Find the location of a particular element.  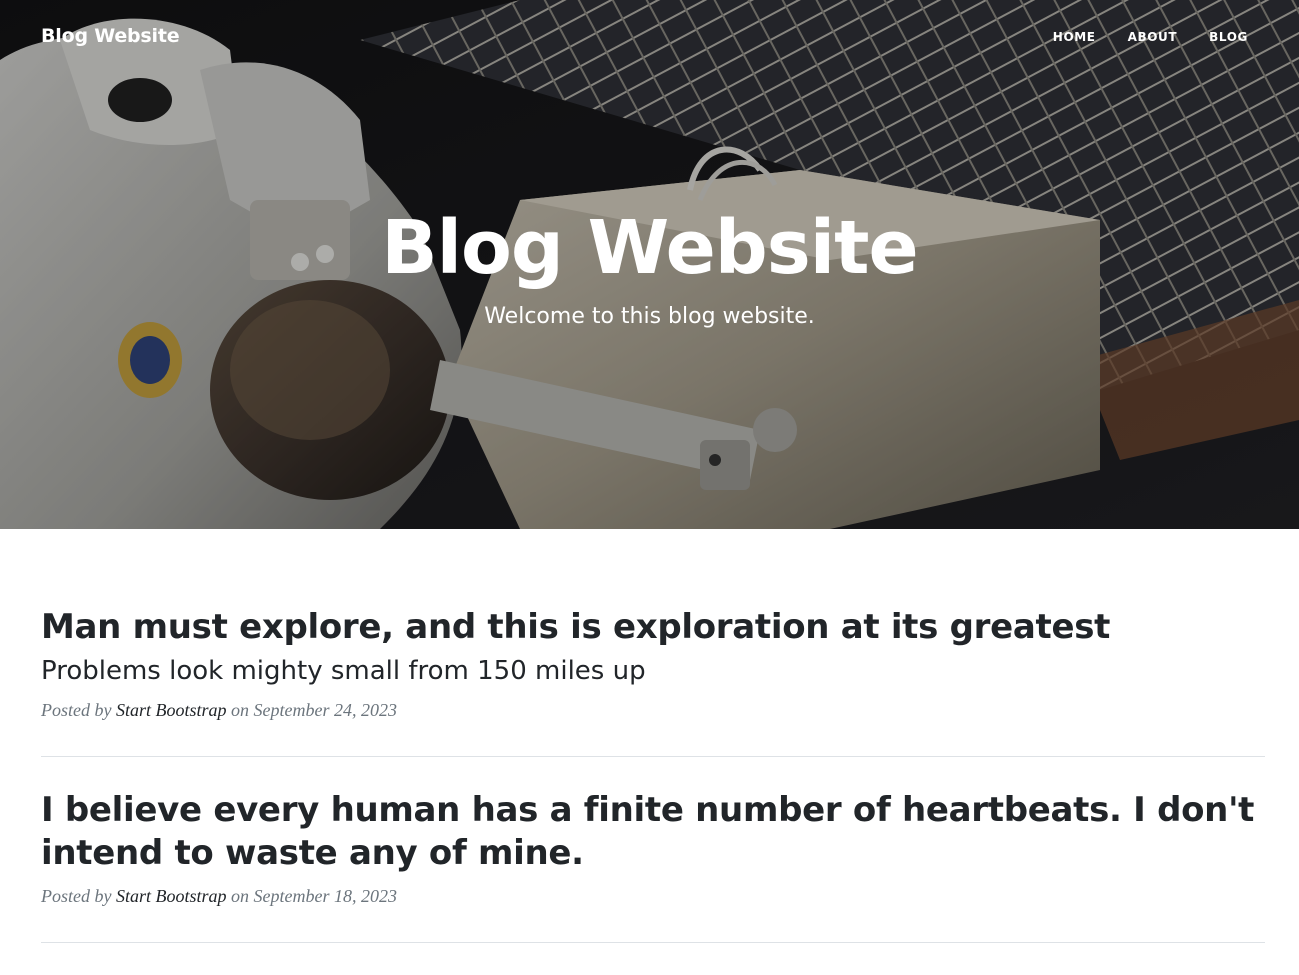

navbar-brand: Blog Website is located at coordinates (110, 36).